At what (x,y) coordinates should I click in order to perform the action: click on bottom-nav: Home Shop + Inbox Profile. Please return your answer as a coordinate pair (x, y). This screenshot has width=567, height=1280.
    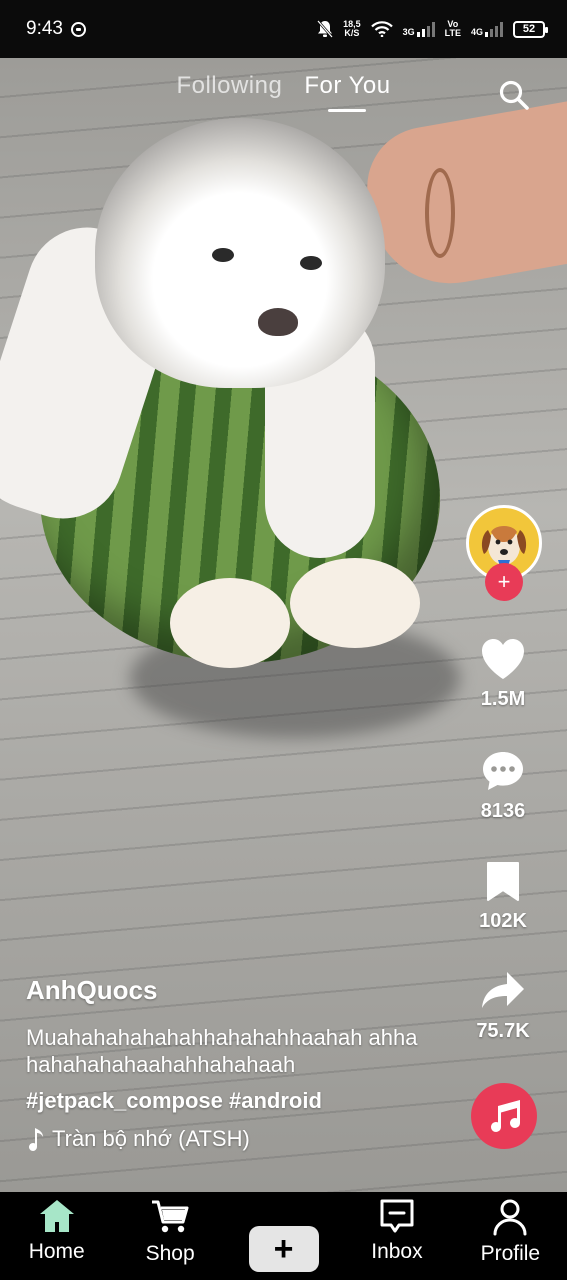
    Looking at the image, I should click on (283, 1236).